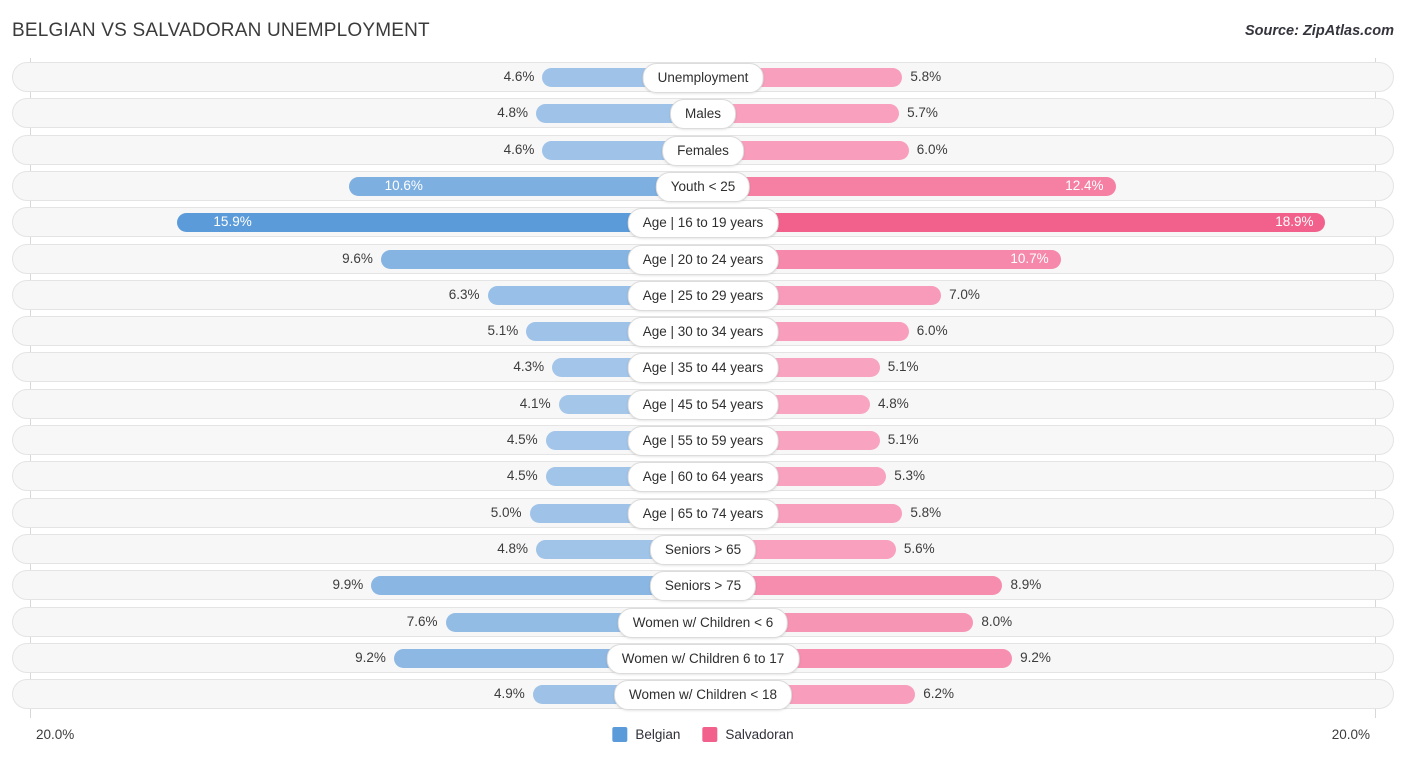 The image size is (1406, 757). I want to click on value-label-salvadoran: 12.4%, so click(1084, 185).